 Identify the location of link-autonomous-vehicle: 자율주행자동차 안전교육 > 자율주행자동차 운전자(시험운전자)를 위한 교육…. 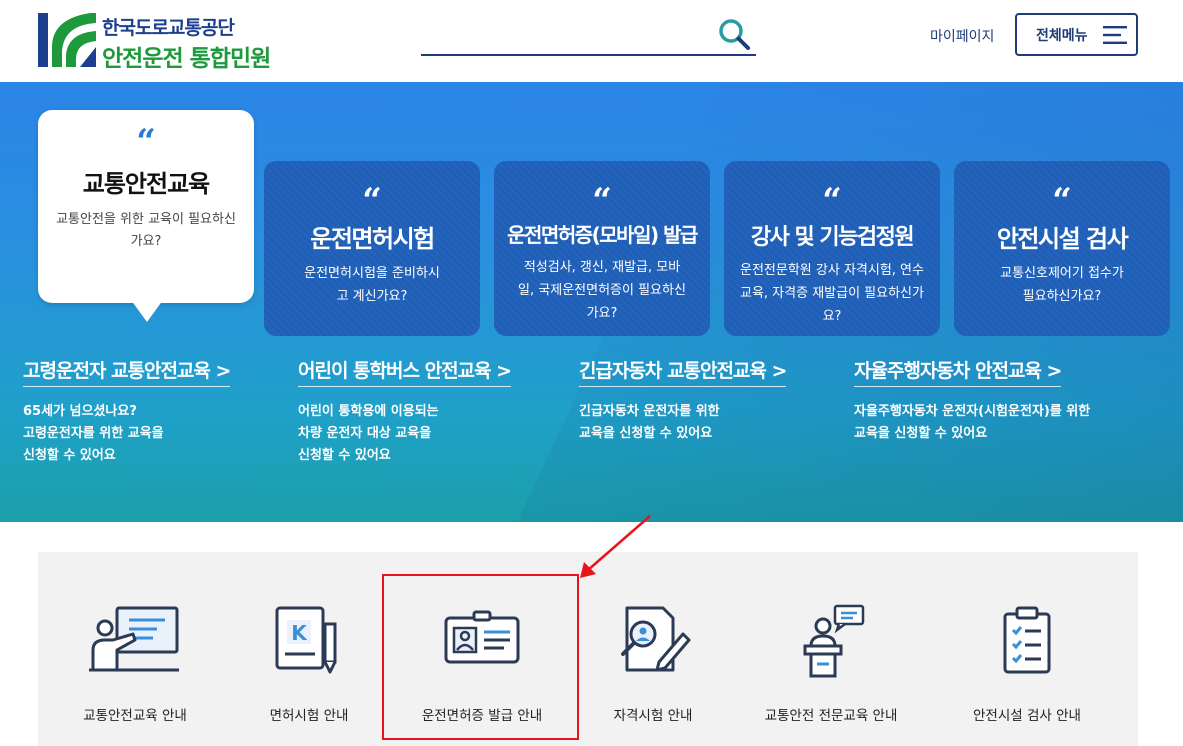
(972, 400).